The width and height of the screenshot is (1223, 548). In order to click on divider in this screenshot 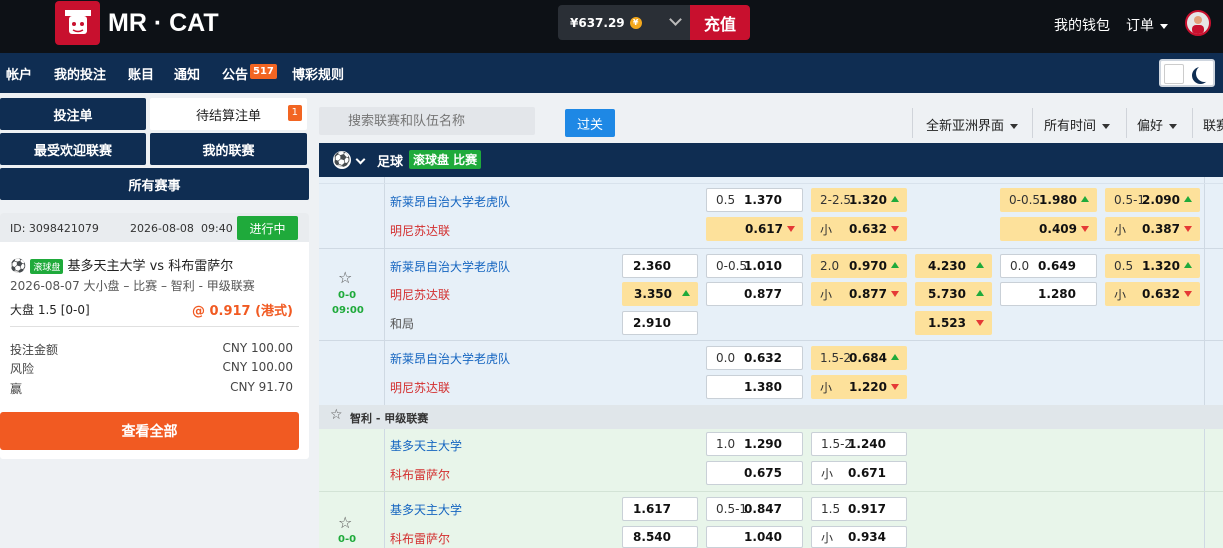, I will do `click(771, 248)`.